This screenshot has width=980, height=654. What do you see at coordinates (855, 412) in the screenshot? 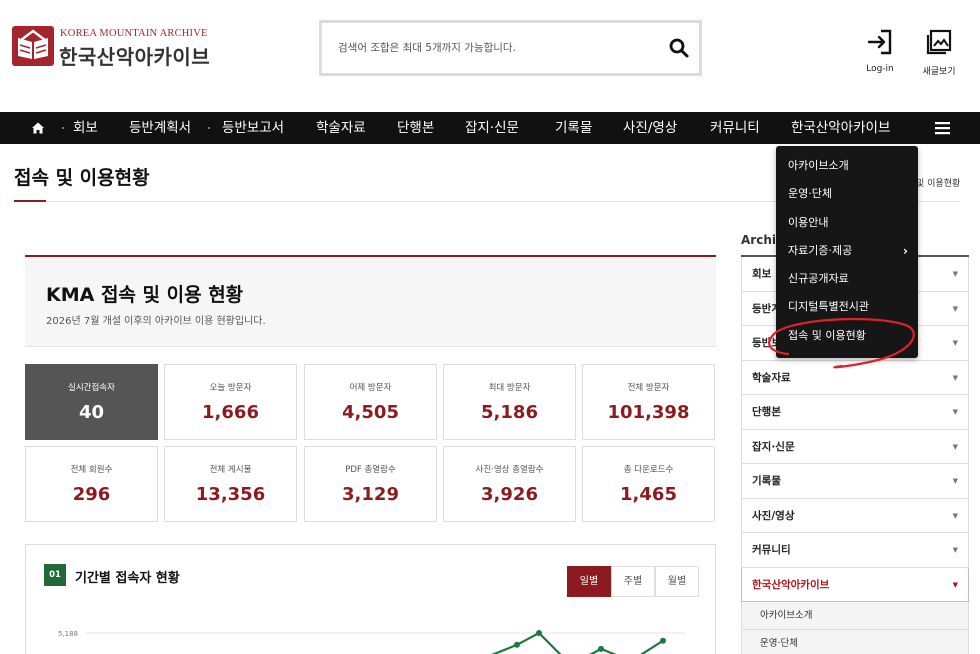
I see `sidebar-item-books: 단행본 ▼` at bounding box center [855, 412].